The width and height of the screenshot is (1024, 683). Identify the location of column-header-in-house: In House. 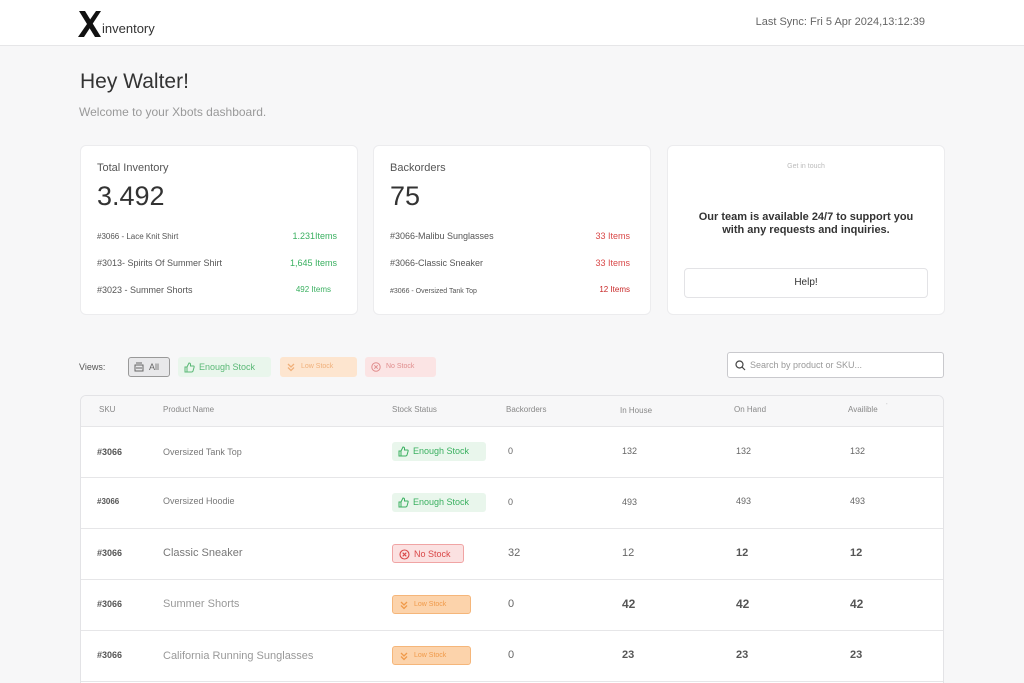
(636, 410).